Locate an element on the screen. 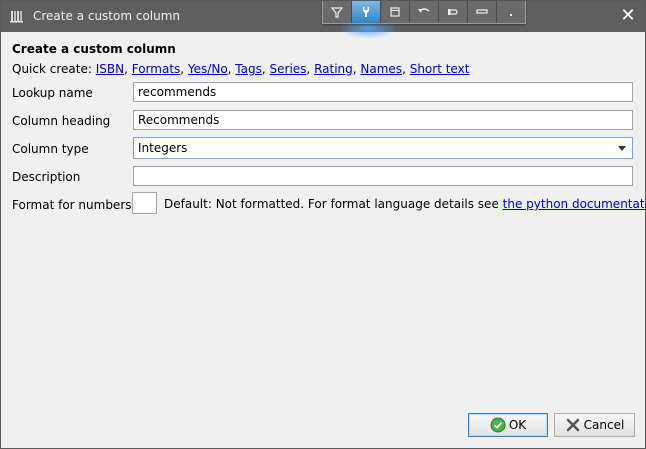 The width and height of the screenshot is (646, 449). chevron-down-icon is located at coordinates (622, 148).